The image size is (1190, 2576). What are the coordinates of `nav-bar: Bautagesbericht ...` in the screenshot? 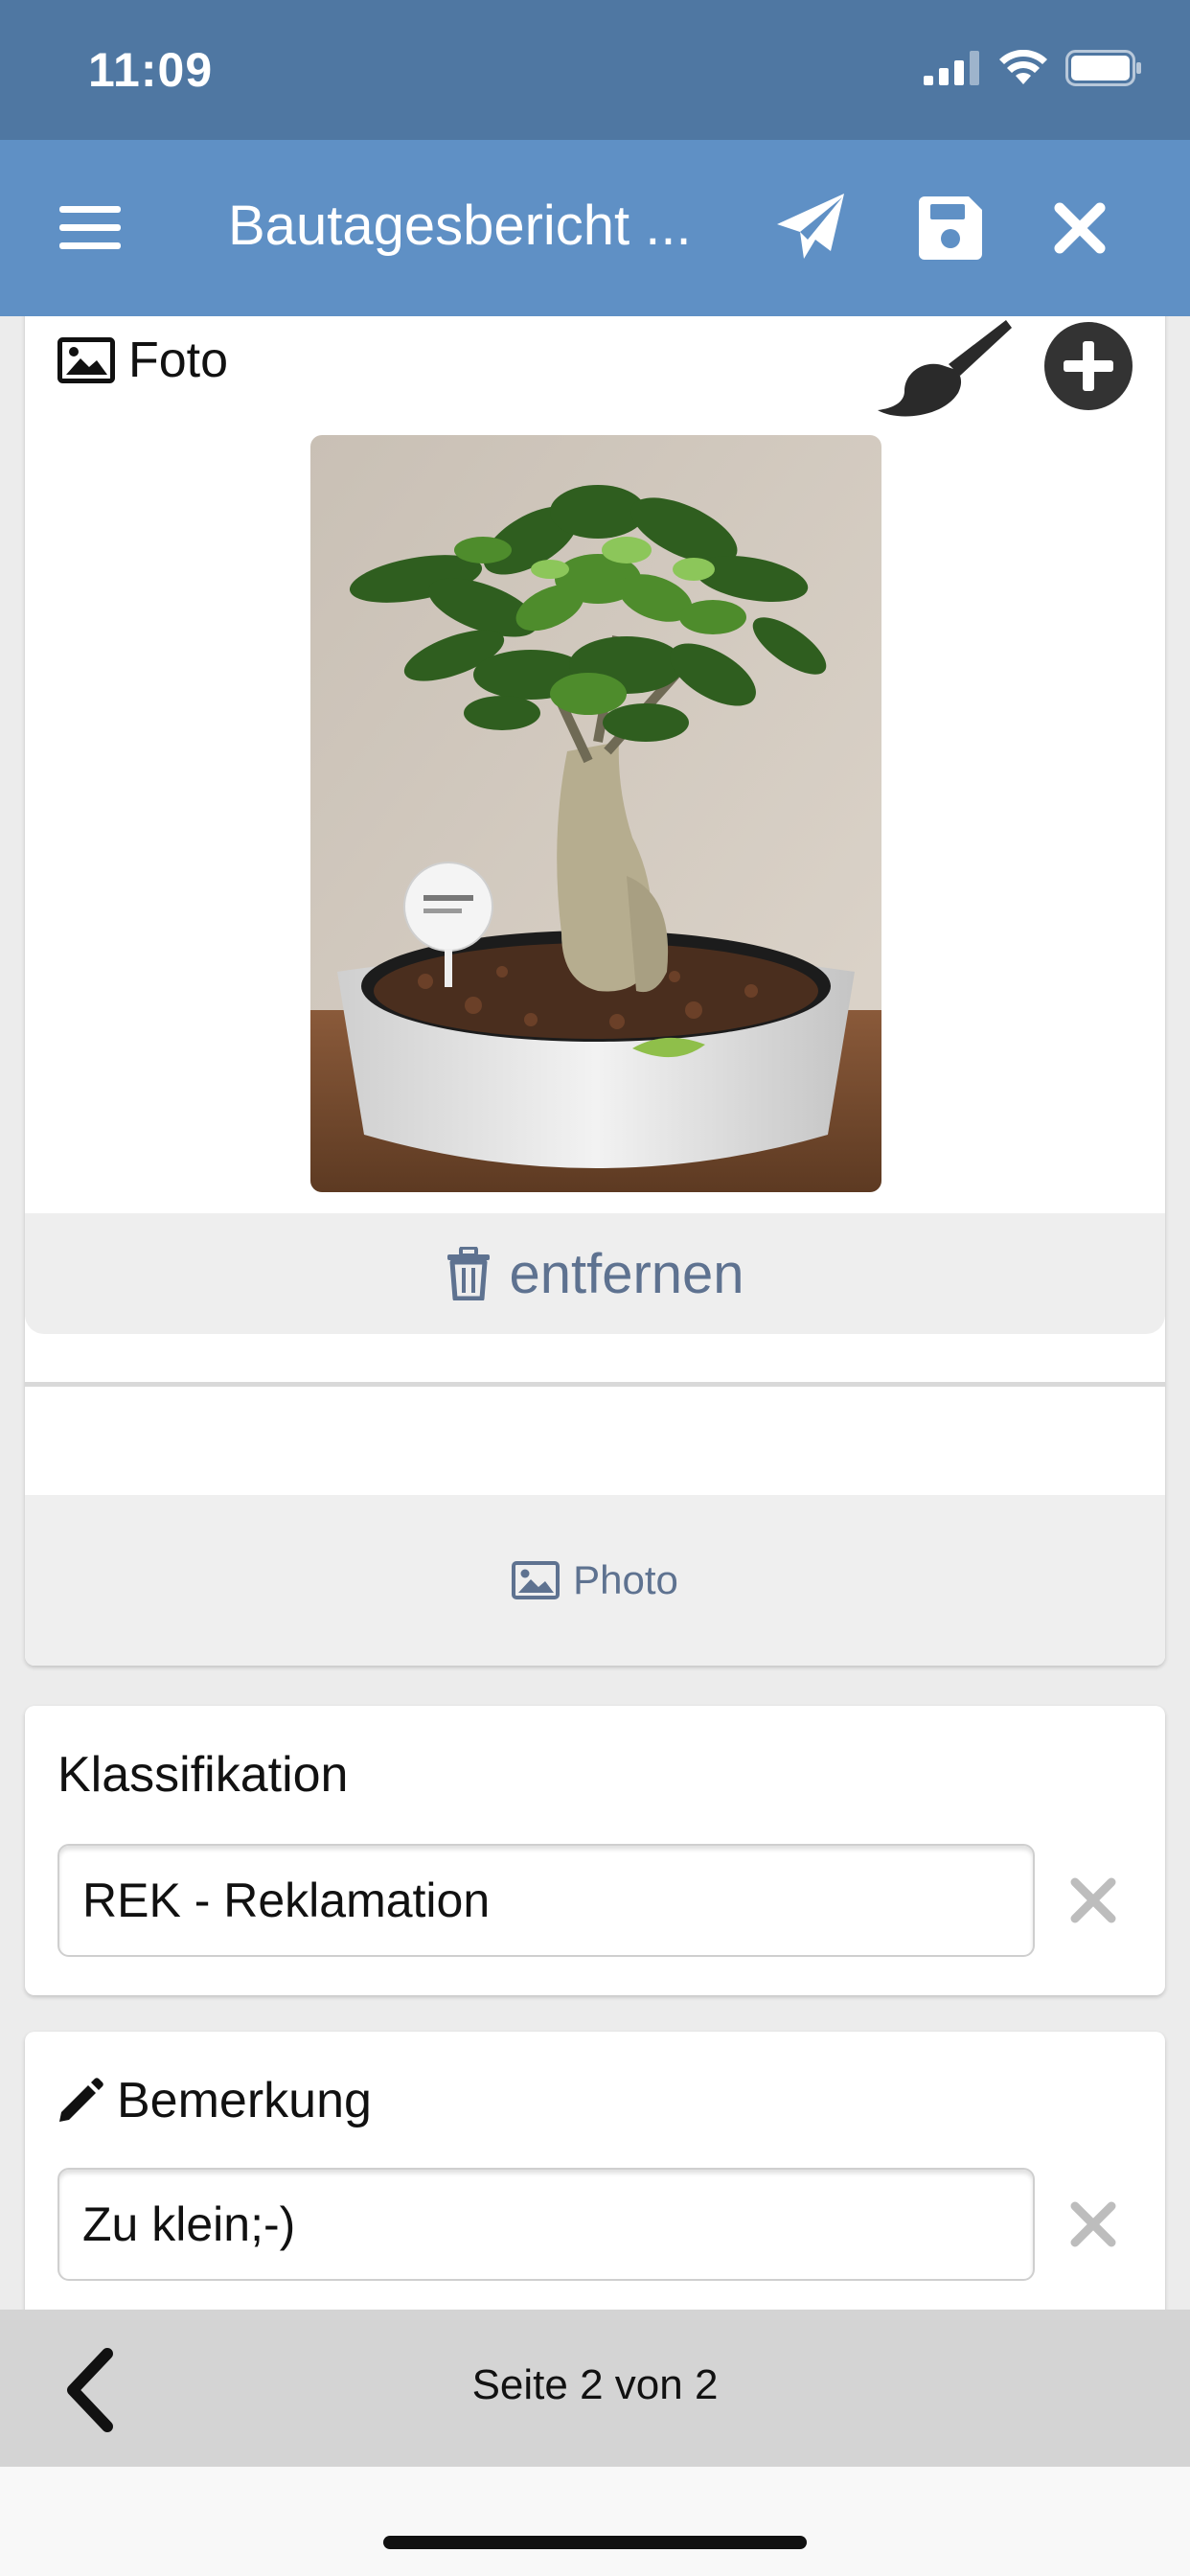 It's located at (595, 228).